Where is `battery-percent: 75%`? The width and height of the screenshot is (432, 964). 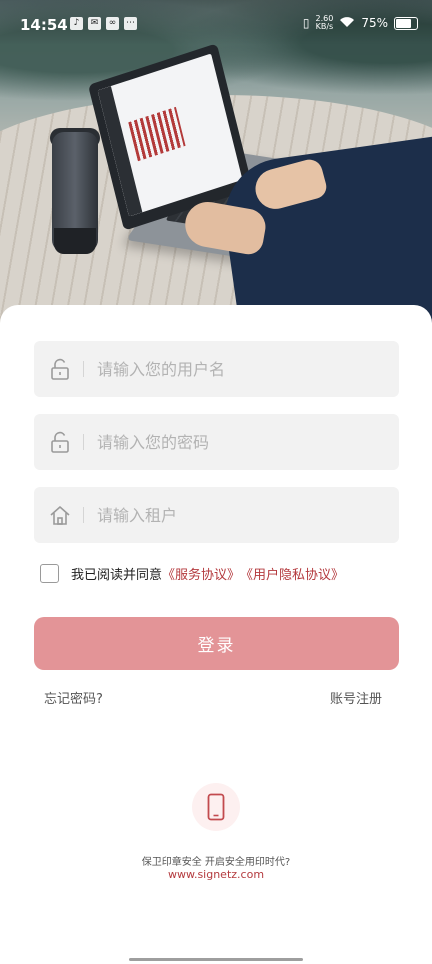 battery-percent: 75% is located at coordinates (374, 23).